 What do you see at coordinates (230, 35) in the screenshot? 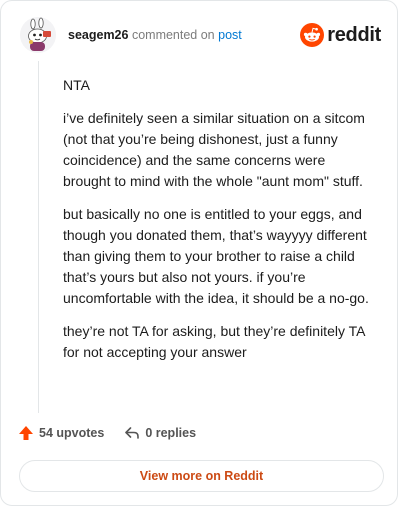
I see `post-link: post` at bounding box center [230, 35].